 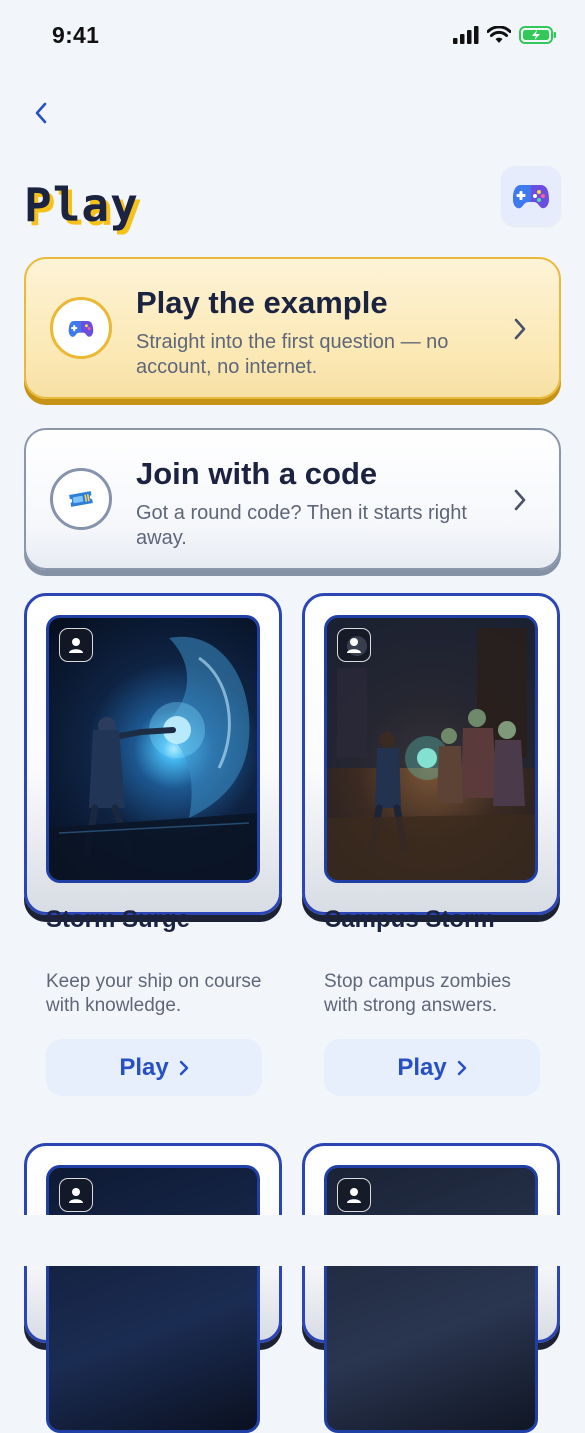 What do you see at coordinates (262, 302) in the screenshot?
I see `play-example-title: Play the example` at bounding box center [262, 302].